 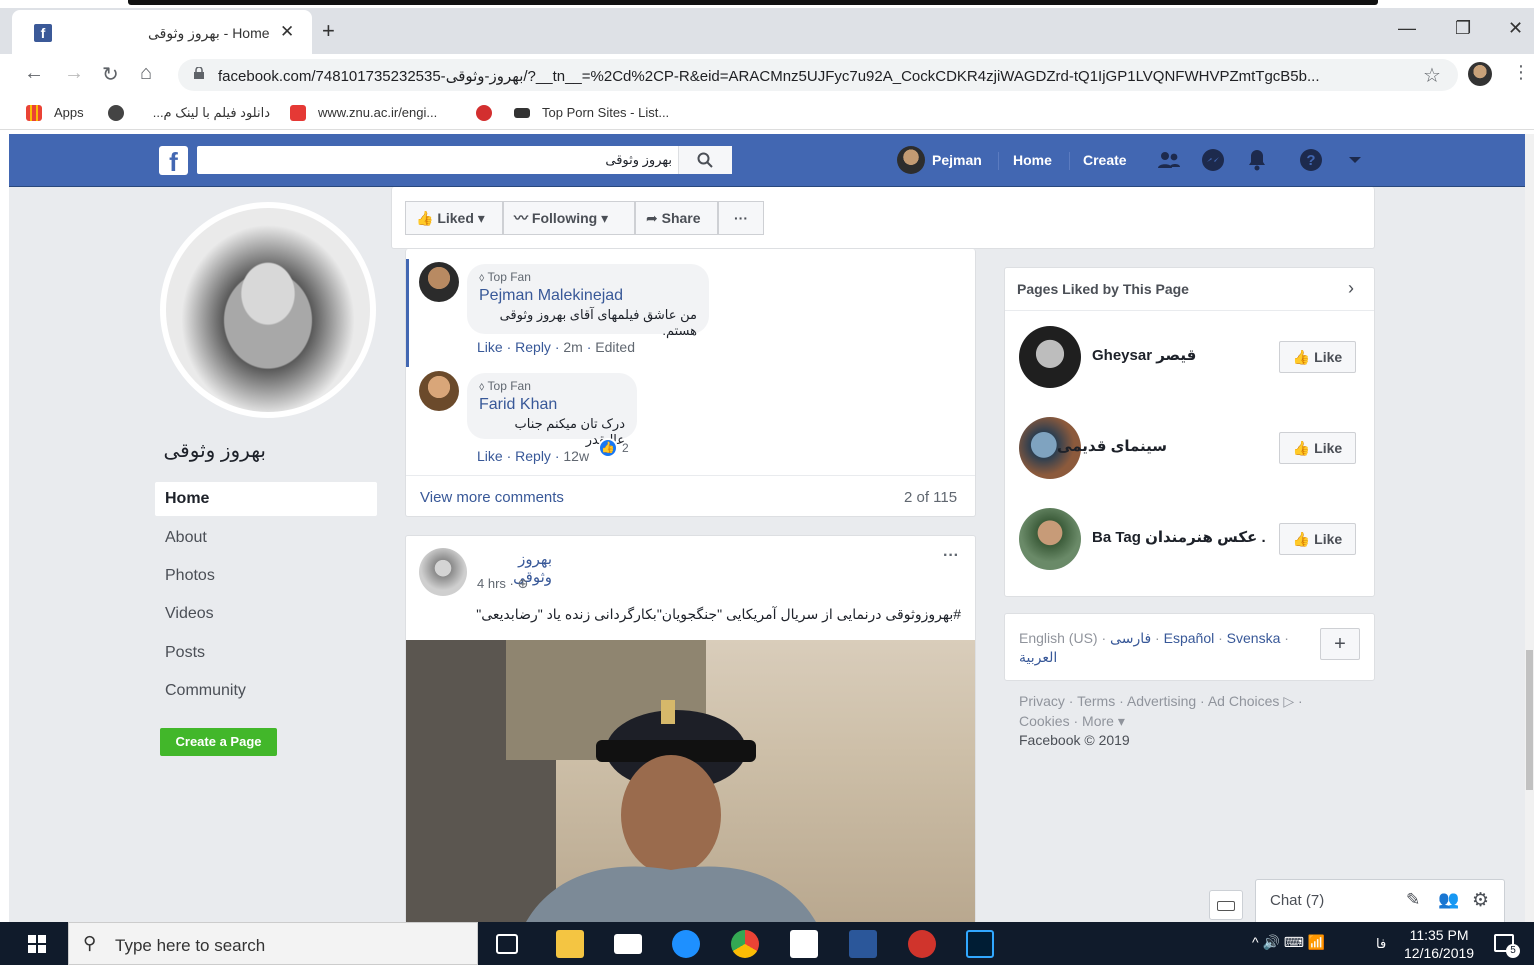 I want to click on close-tab-icon: ✕, so click(x=287, y=32).